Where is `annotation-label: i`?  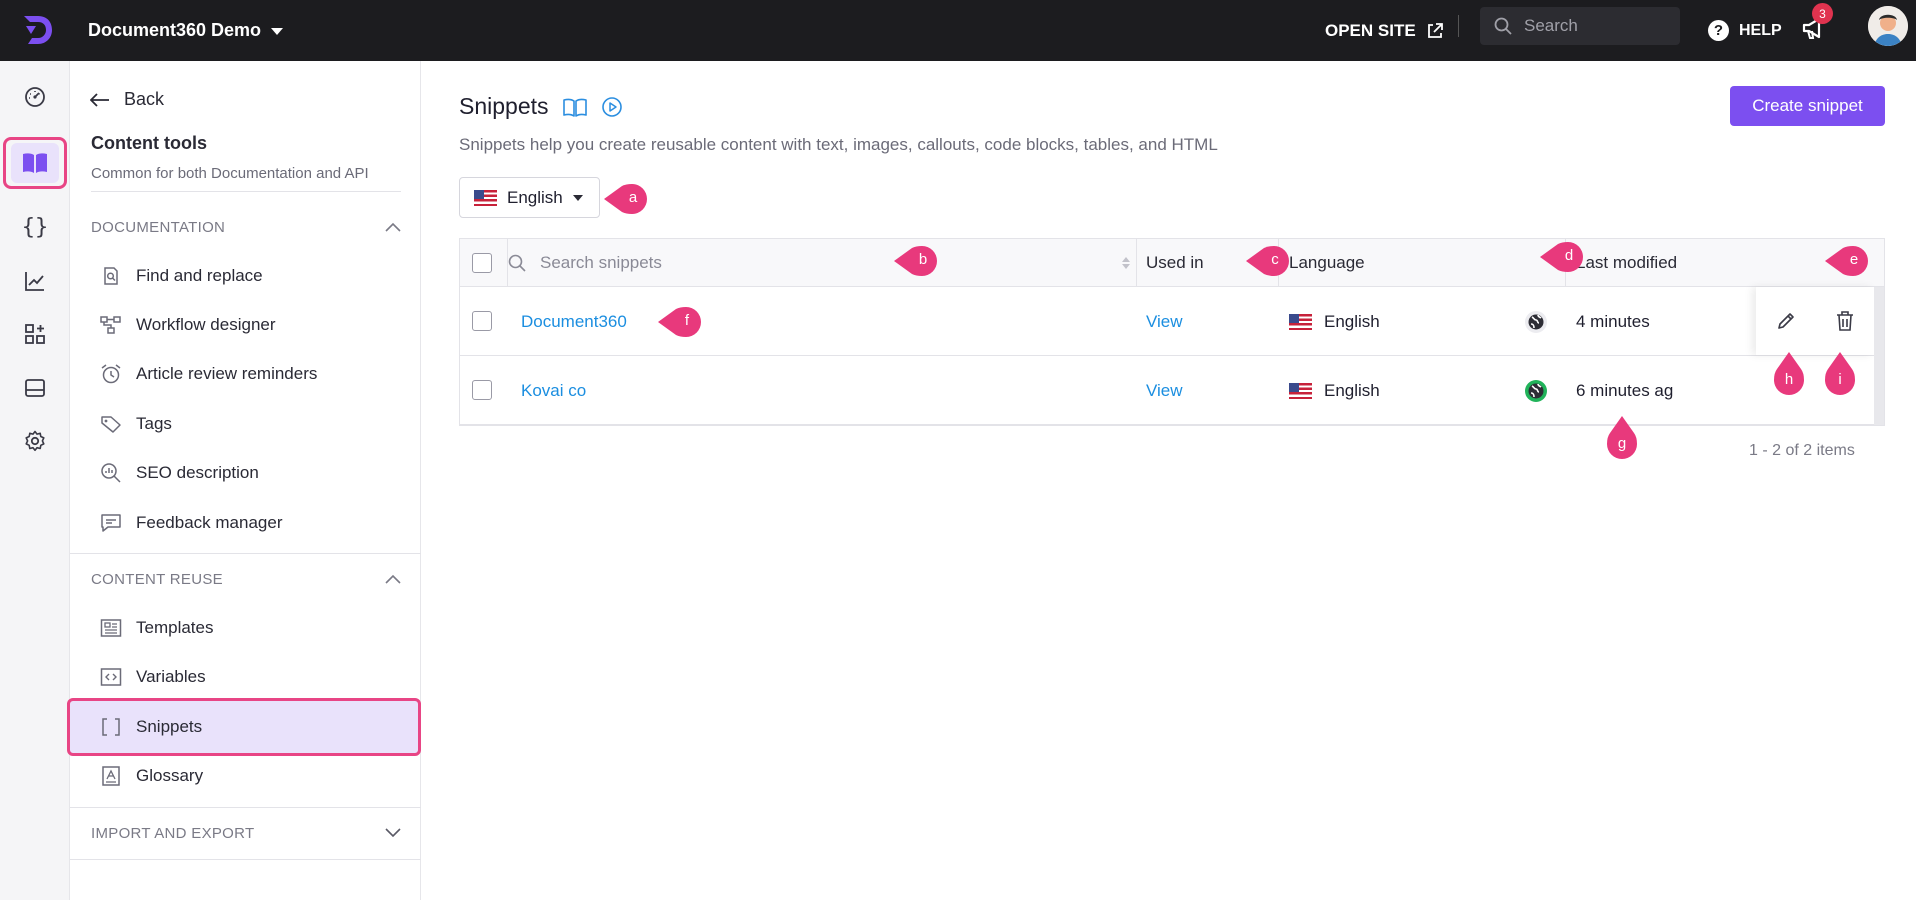 annotation-label: i is located at coordinates (1840, 379).